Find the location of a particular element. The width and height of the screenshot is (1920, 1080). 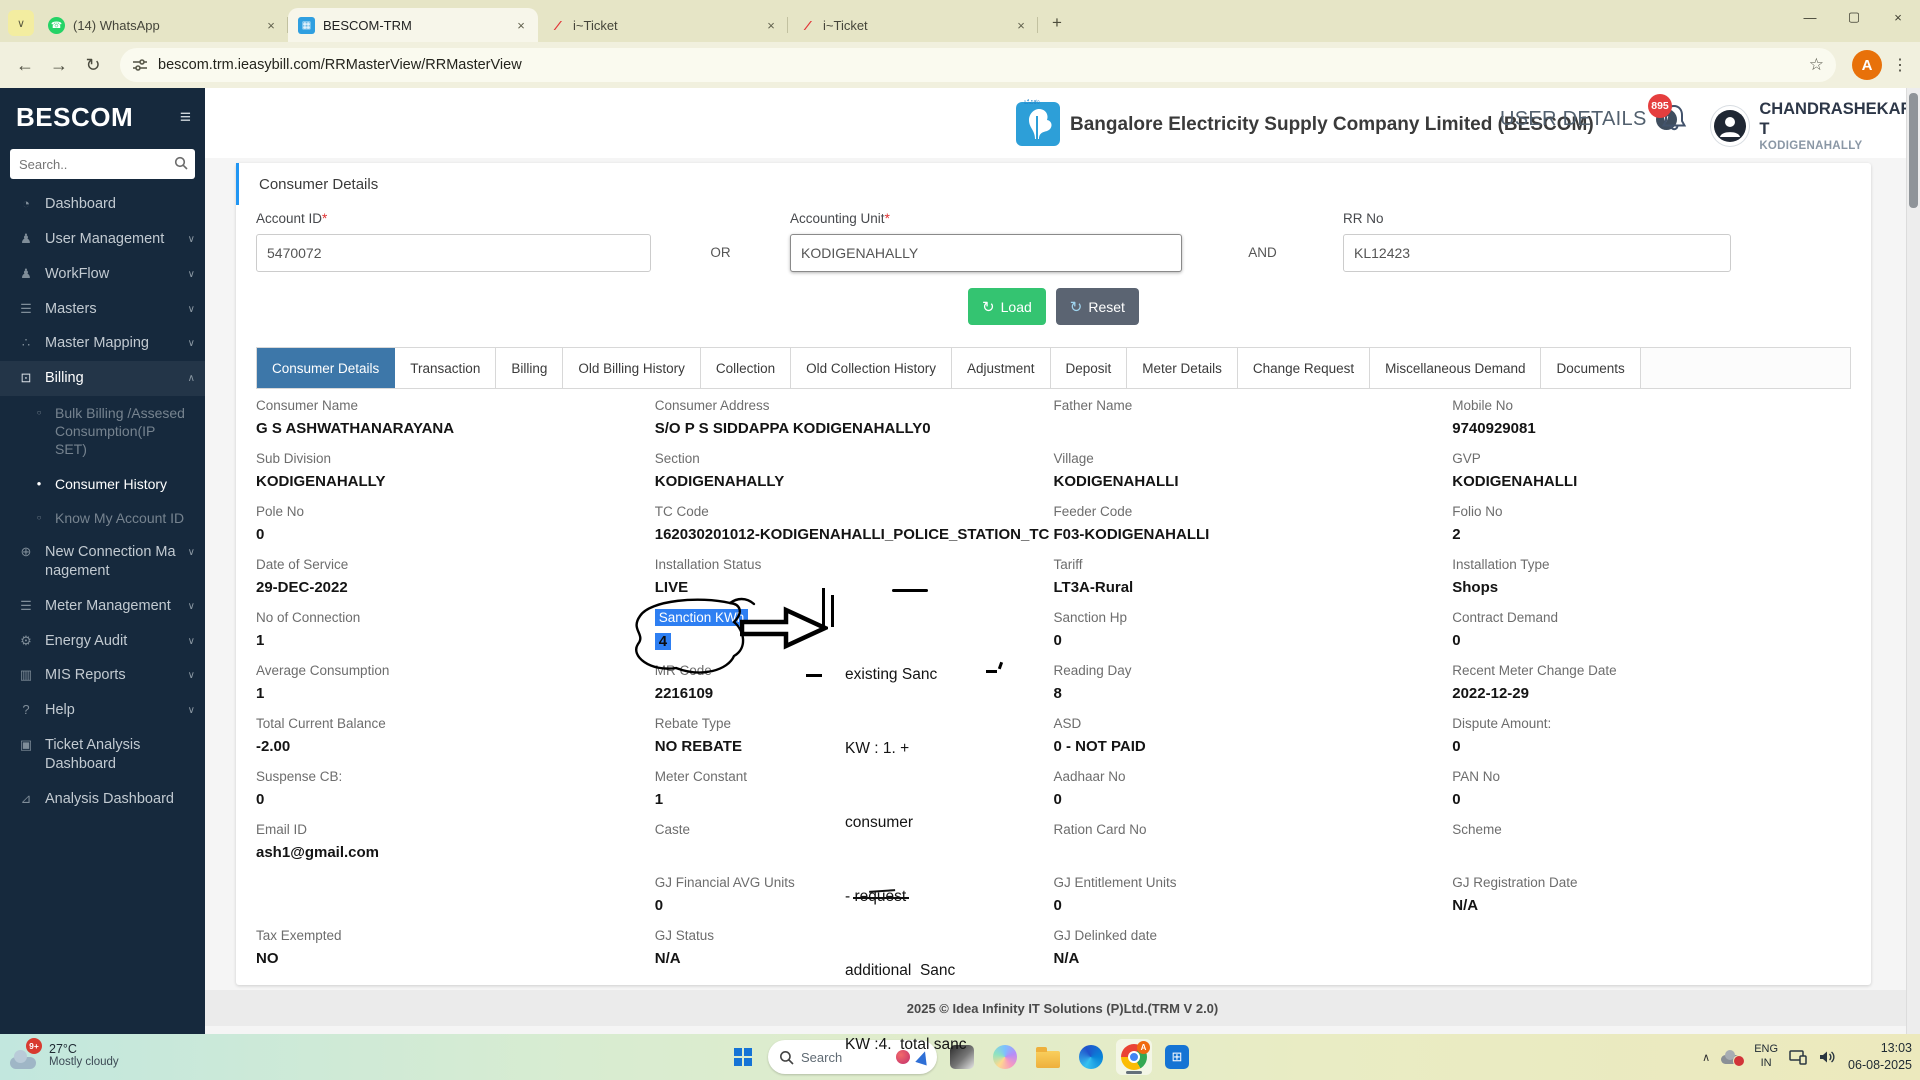

detail-tab: Documents is located at coordinates (1591, 368).